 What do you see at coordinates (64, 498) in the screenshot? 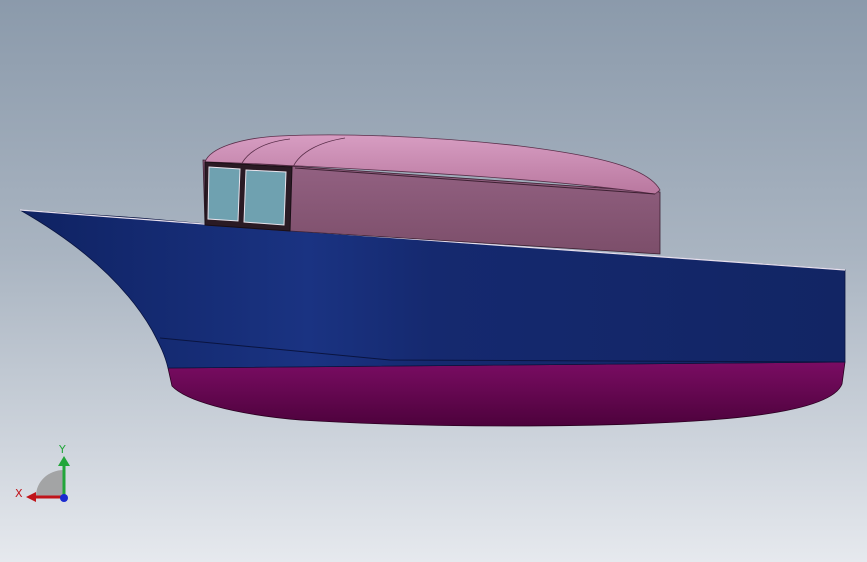
I see `z-axis-dot` at bounding box center [64, 498].